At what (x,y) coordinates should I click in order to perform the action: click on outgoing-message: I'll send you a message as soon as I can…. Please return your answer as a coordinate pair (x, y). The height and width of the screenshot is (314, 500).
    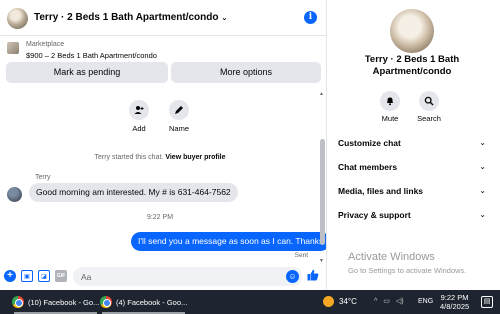
    Looking at the image, I should click on (228, 241).